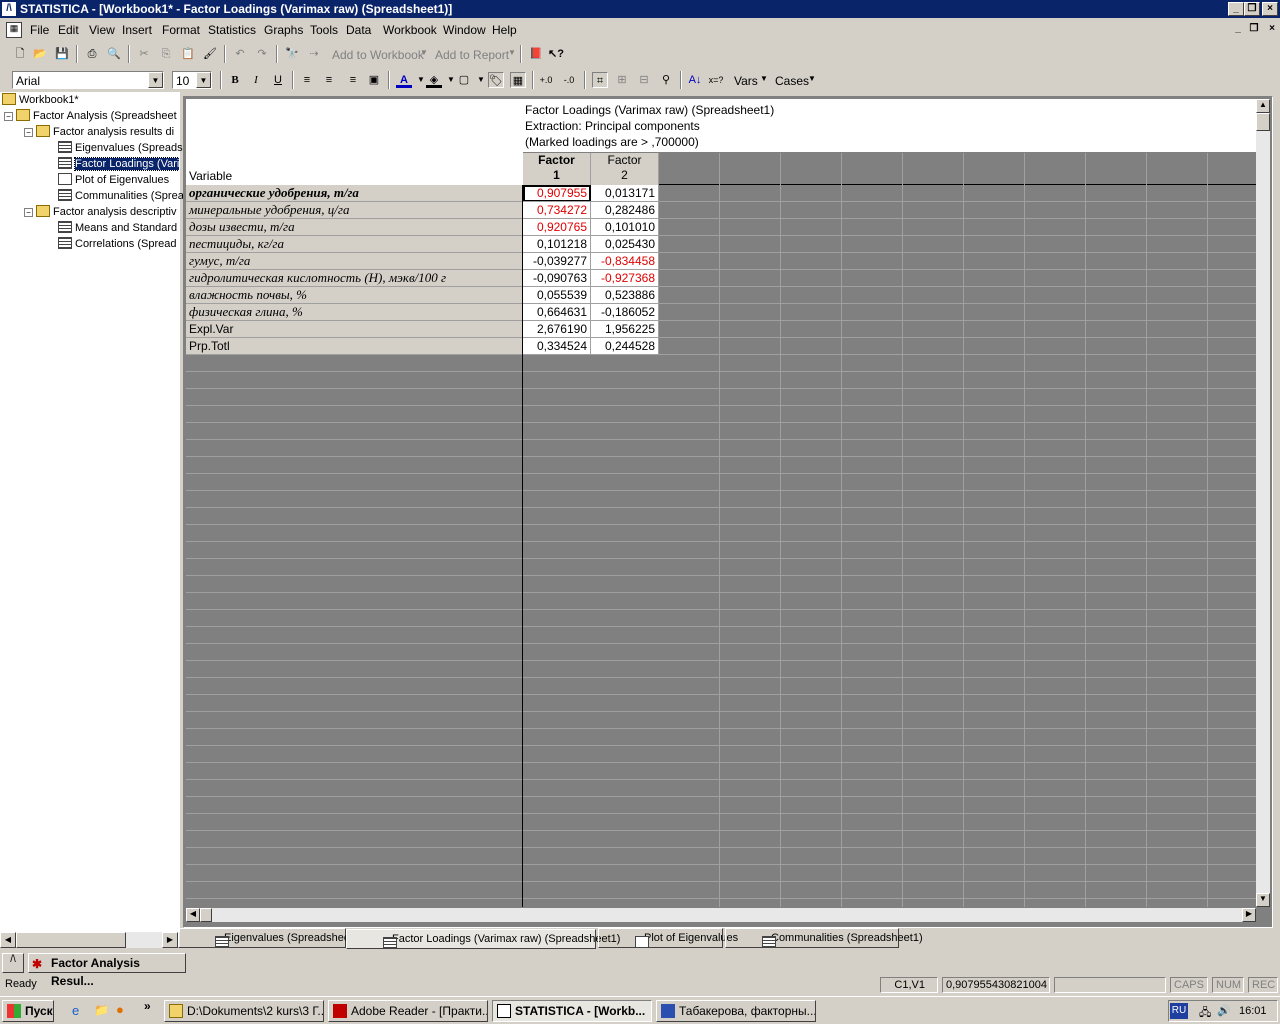  I want to click on context-help-icon: ↖?, so click(556, 54).